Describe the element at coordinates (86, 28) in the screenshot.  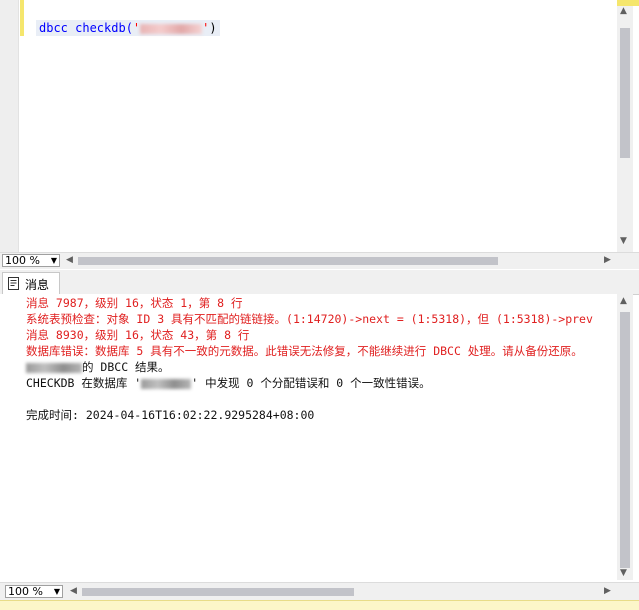
I see `code-keyword: dbcc checkdb(` at that location.